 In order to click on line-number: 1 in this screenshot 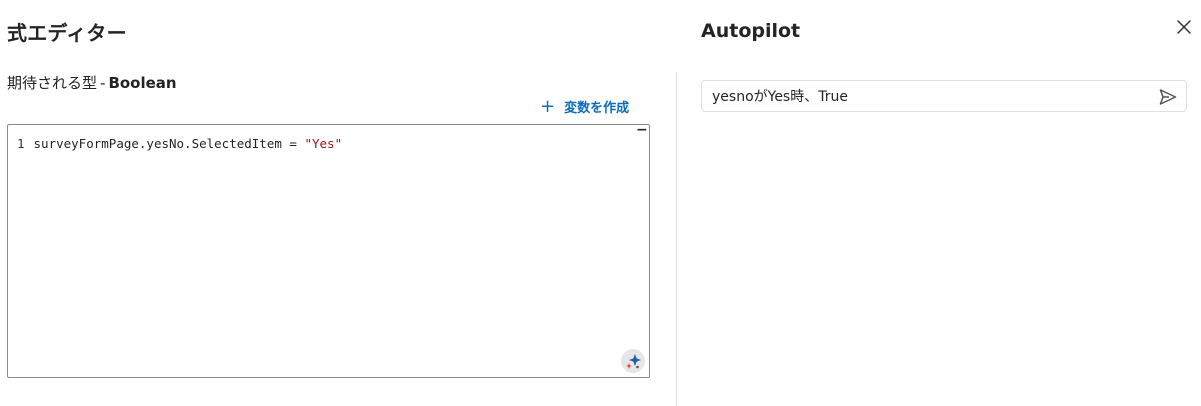, I will do `click(21, 143)`.